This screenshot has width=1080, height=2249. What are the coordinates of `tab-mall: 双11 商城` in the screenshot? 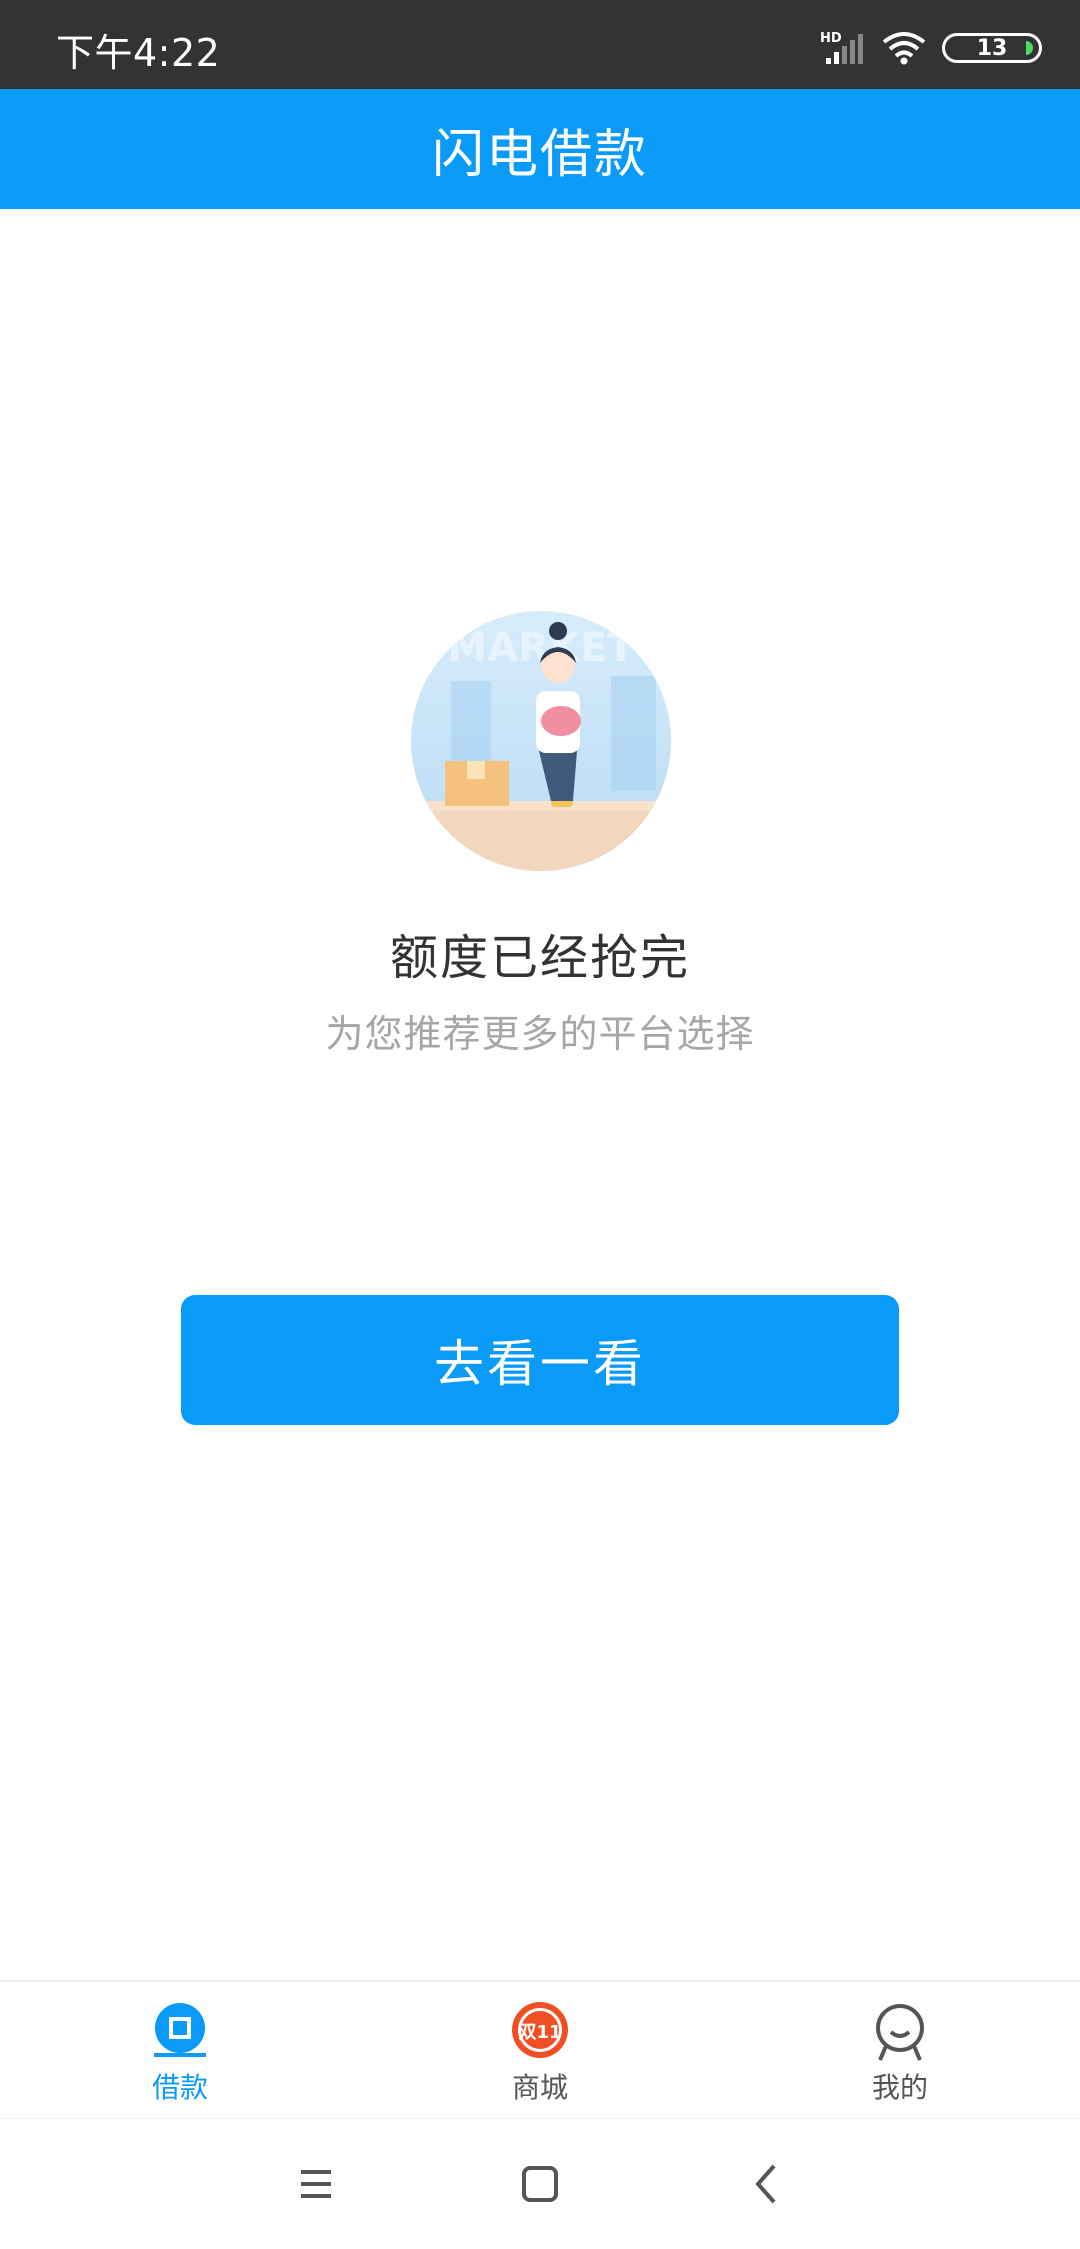 It's located at (540, 2051).